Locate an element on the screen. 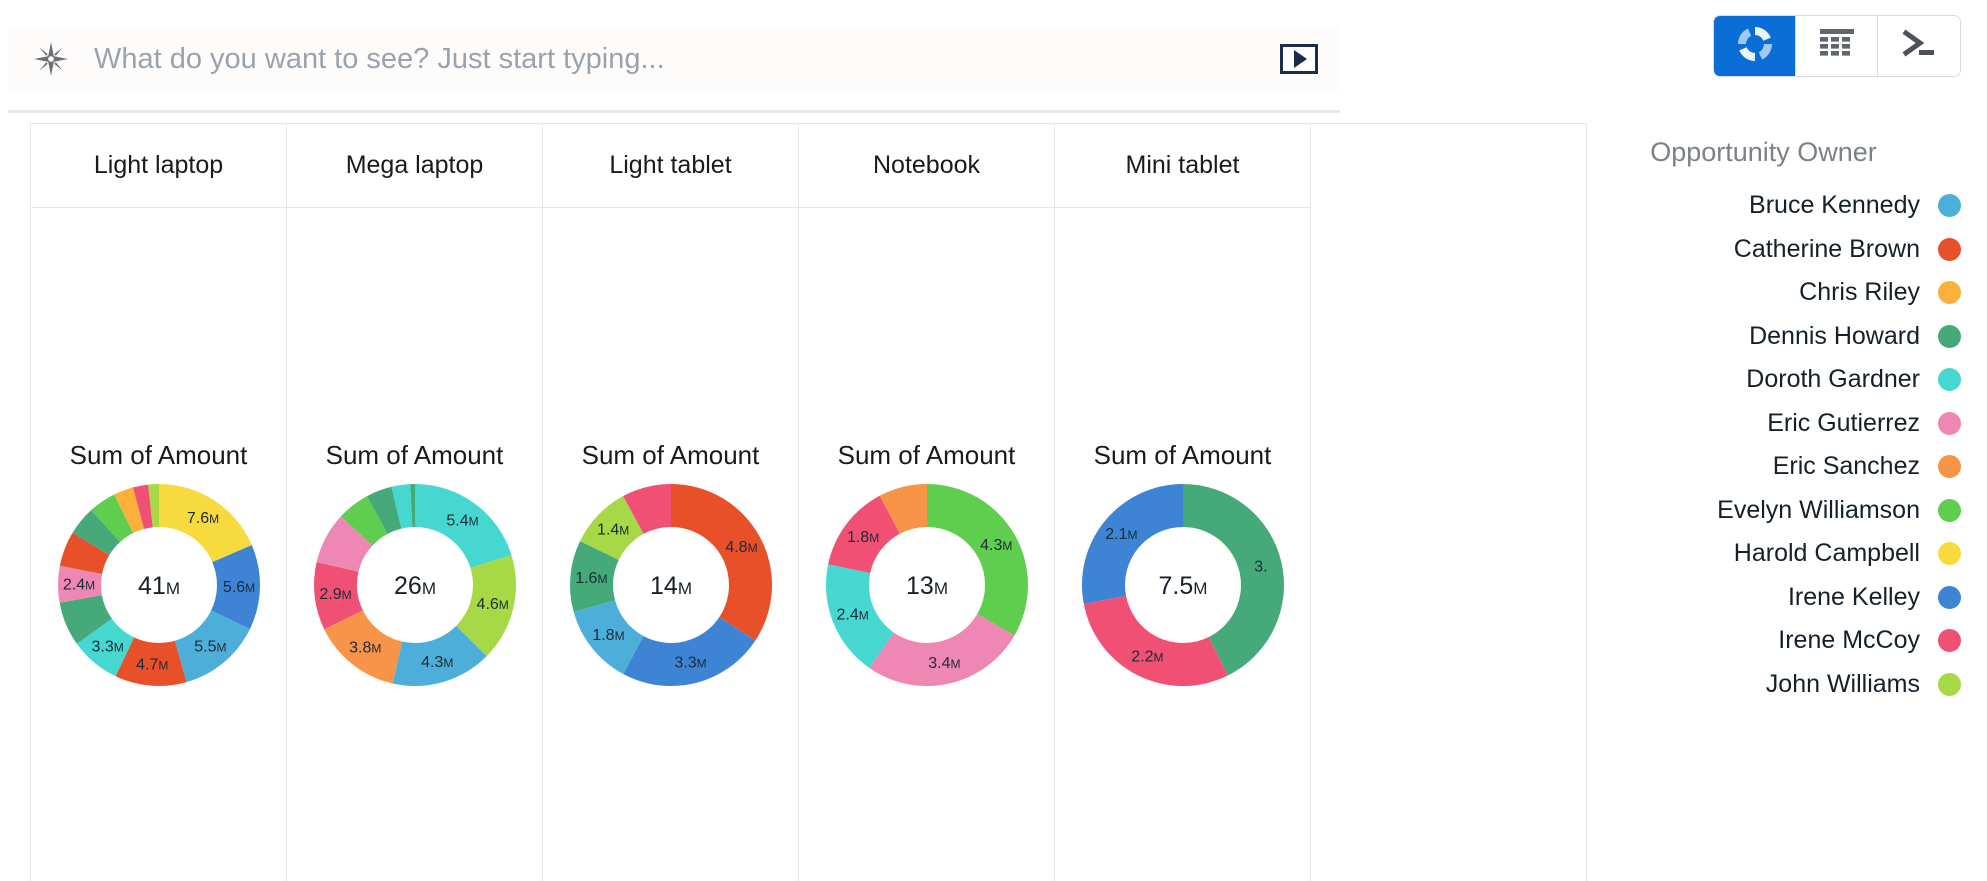 The height and width of the screenshot is (881, 1987). query-bar is located at coordinates (674, 59).